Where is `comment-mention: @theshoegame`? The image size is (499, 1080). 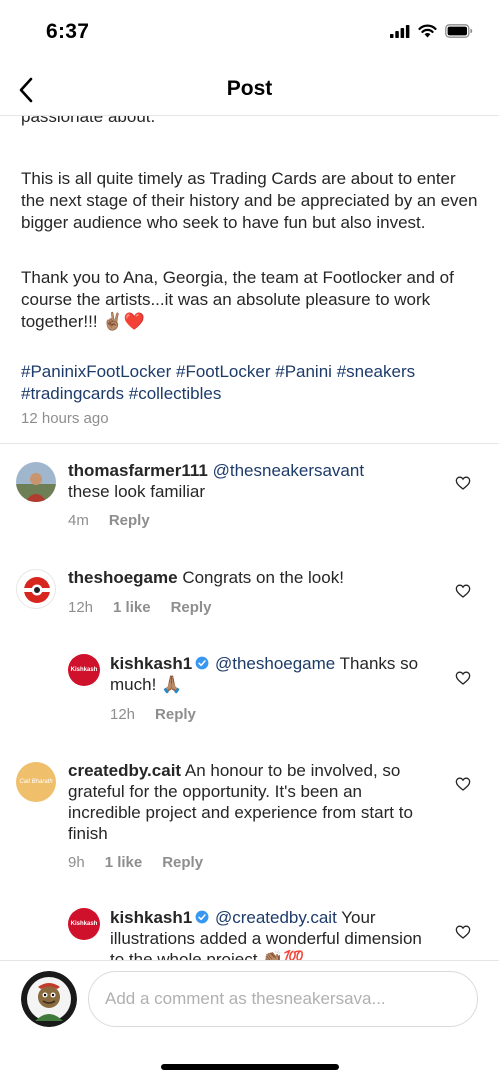
comment-mention: @theshoegame is located at coordinates (275, 663).